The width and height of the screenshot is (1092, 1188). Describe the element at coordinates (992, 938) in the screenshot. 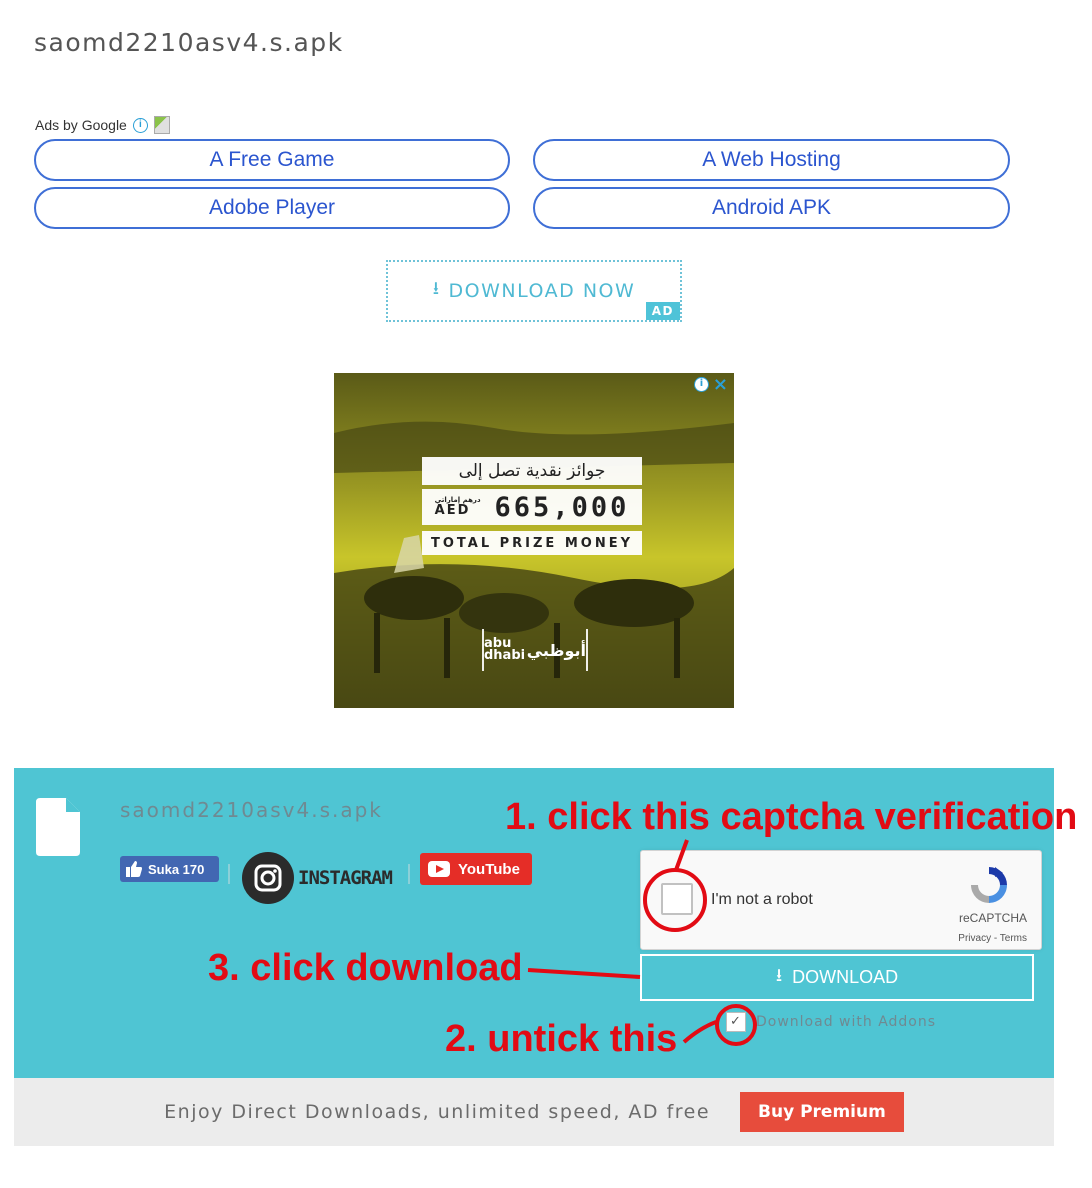

I see `recaptcha-privacy-terms: Privacy - Terms` at that location.